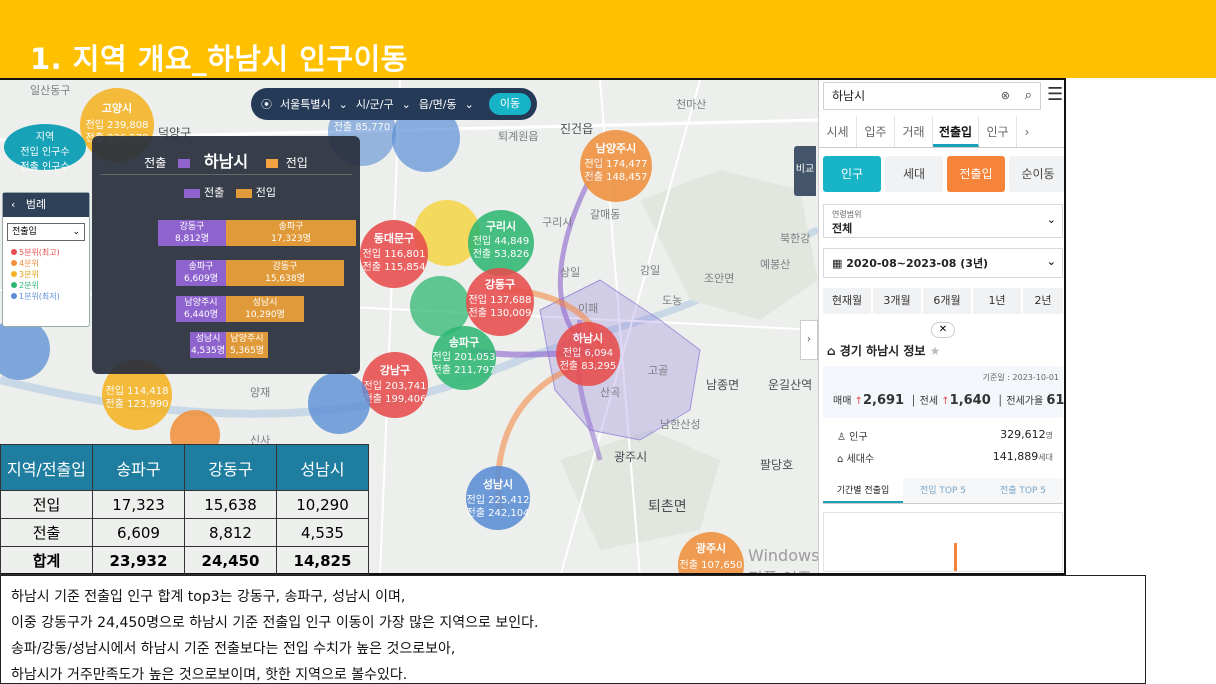 Image resolution: width=1216 pixels, height=684 pixels. What do you see at coordinates (667, 507) in the screenshot?
I see `map-label: 퇴촌면` at bounding box center [667, 507].